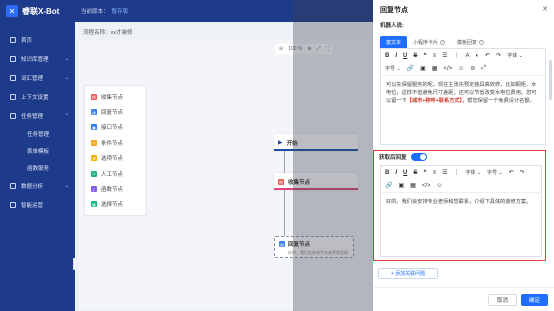  I want to click on sidebar-subitem-function-service: 函数服务, so click(37, 167).